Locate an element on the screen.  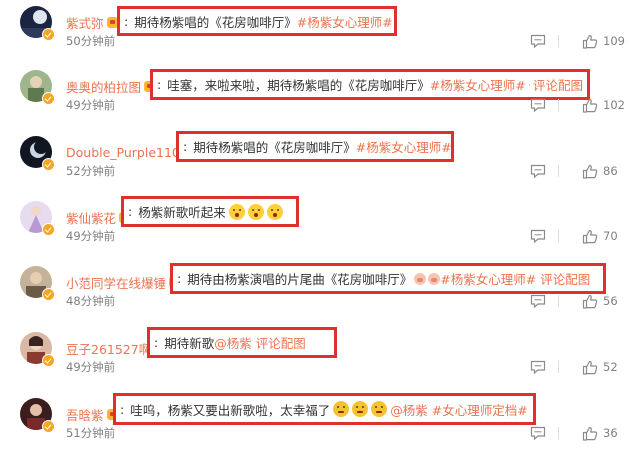
username-link: 奥奥的柏拉图 is located at coordinates (103, 86).